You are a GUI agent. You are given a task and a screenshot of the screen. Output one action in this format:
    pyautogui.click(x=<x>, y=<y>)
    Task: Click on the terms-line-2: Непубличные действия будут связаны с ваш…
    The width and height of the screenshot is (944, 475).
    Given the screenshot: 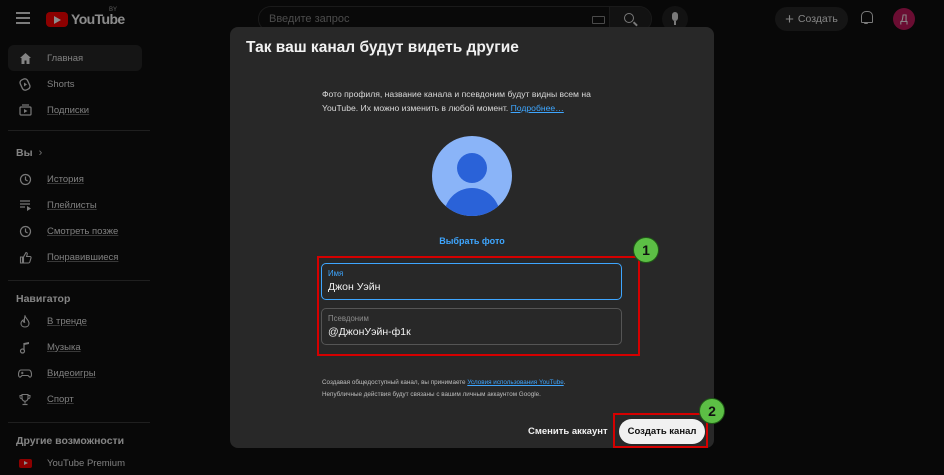 What is the action you would take?
    pyautogui.click(x=431, y=394)
    